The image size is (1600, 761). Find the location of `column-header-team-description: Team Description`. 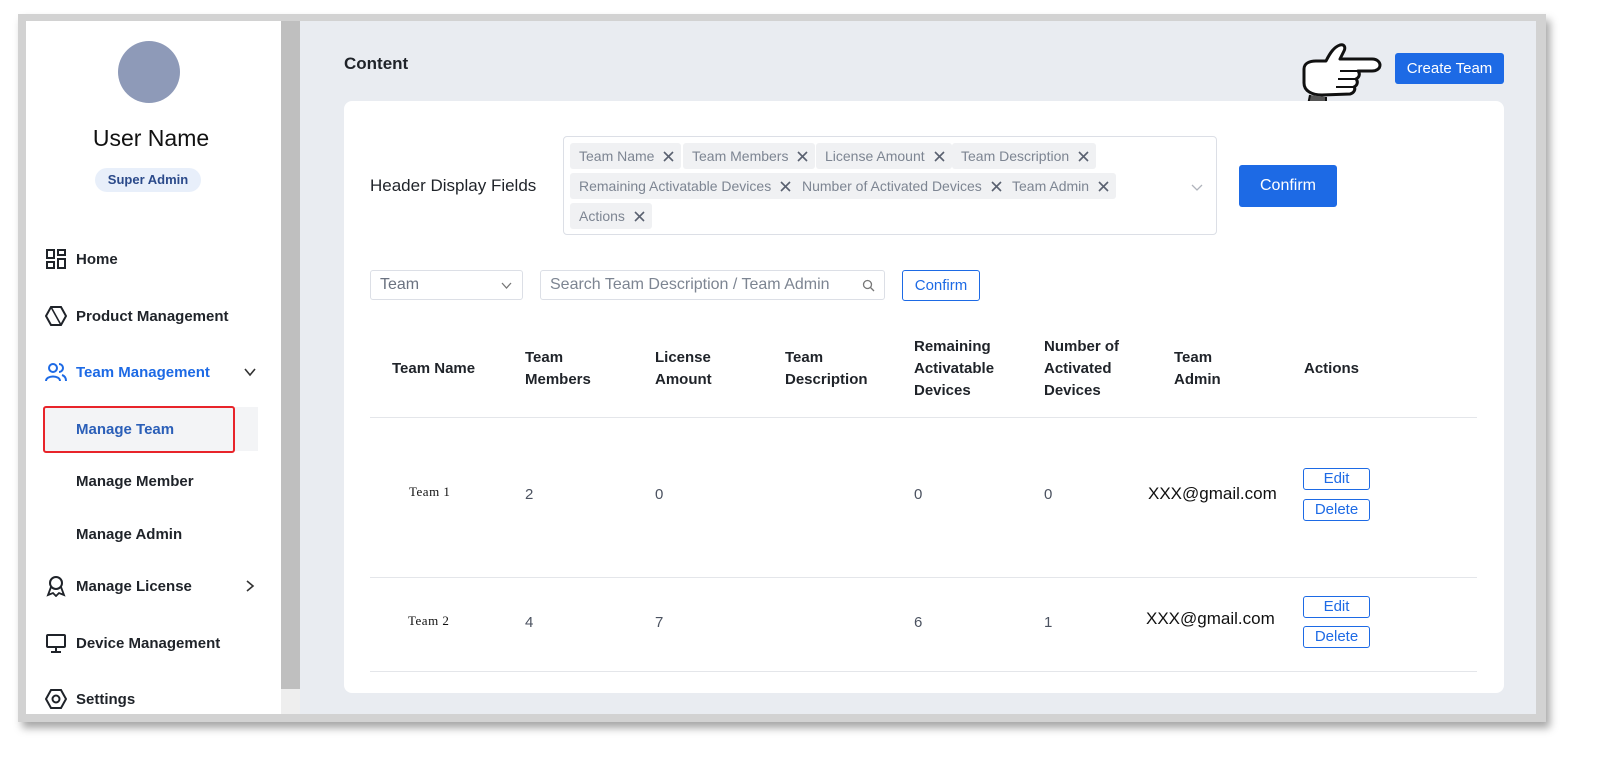

column-header-team-description: Team Description is located at coordinates (826, 369).